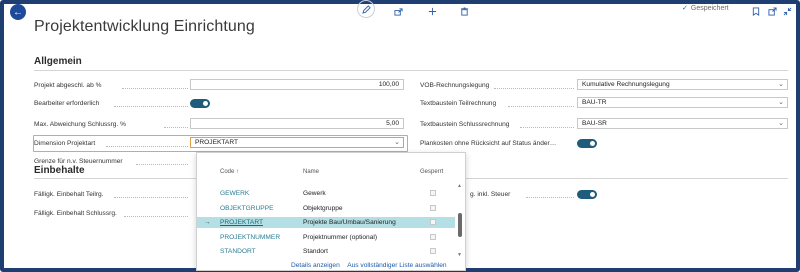  I want to click on teilrechnung-label: Textbaustein Teilrechnung, so click(458, 103).